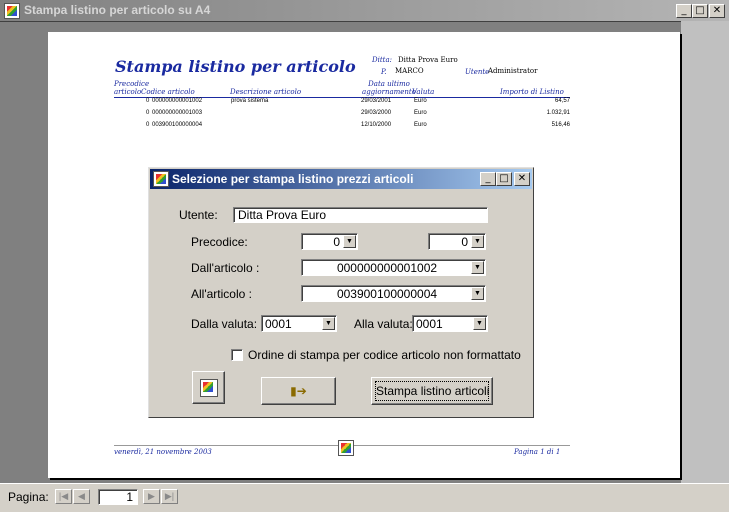 This screenshot has width=729, height=512. What do you see at coordinates (161, 179) in the screenshot?
I see `dialog-app-icon` at bounding box center [161, 179].